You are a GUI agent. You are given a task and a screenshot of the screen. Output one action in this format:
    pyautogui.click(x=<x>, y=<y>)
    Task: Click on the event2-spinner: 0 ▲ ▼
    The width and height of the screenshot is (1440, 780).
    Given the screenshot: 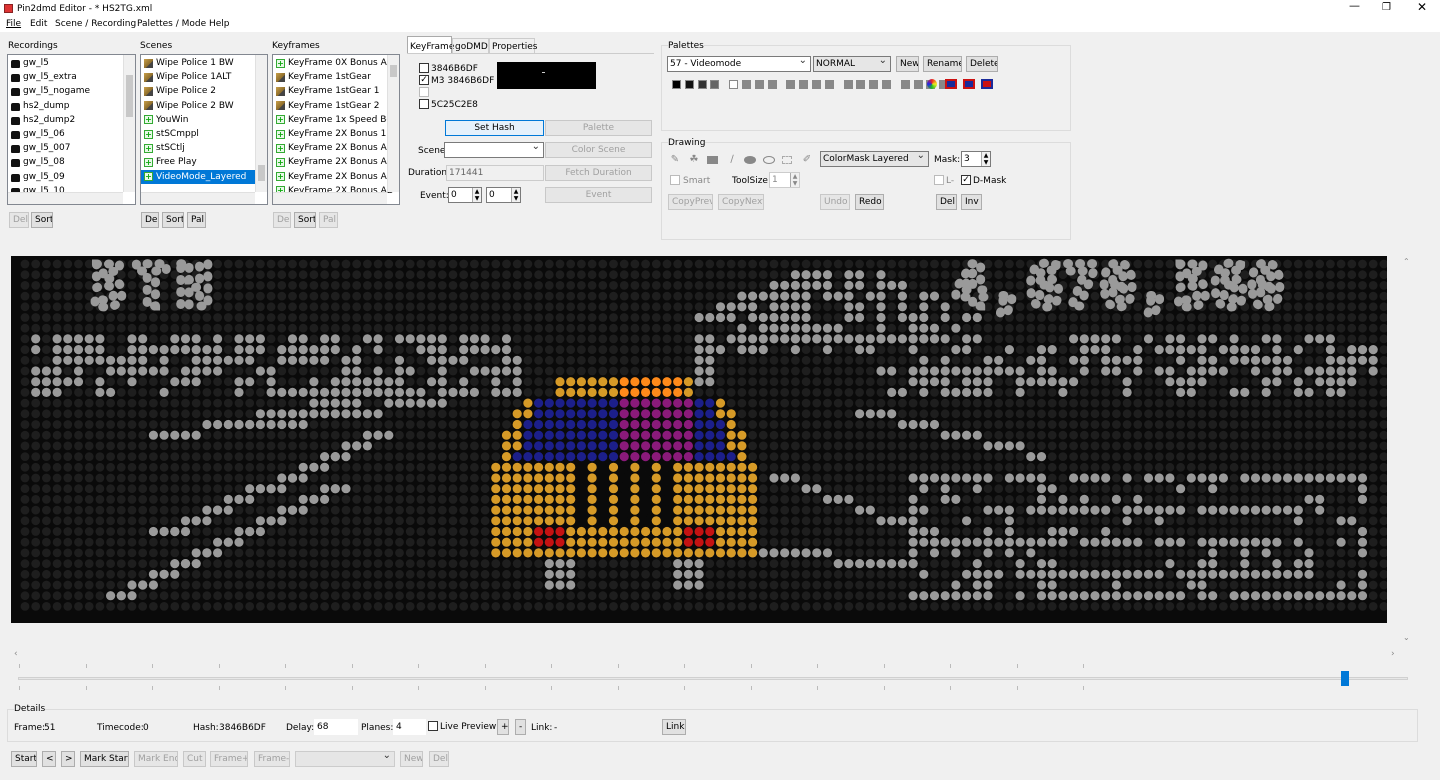 What is the action you would take?
    pyautogui.click(x=503, y=195)
    